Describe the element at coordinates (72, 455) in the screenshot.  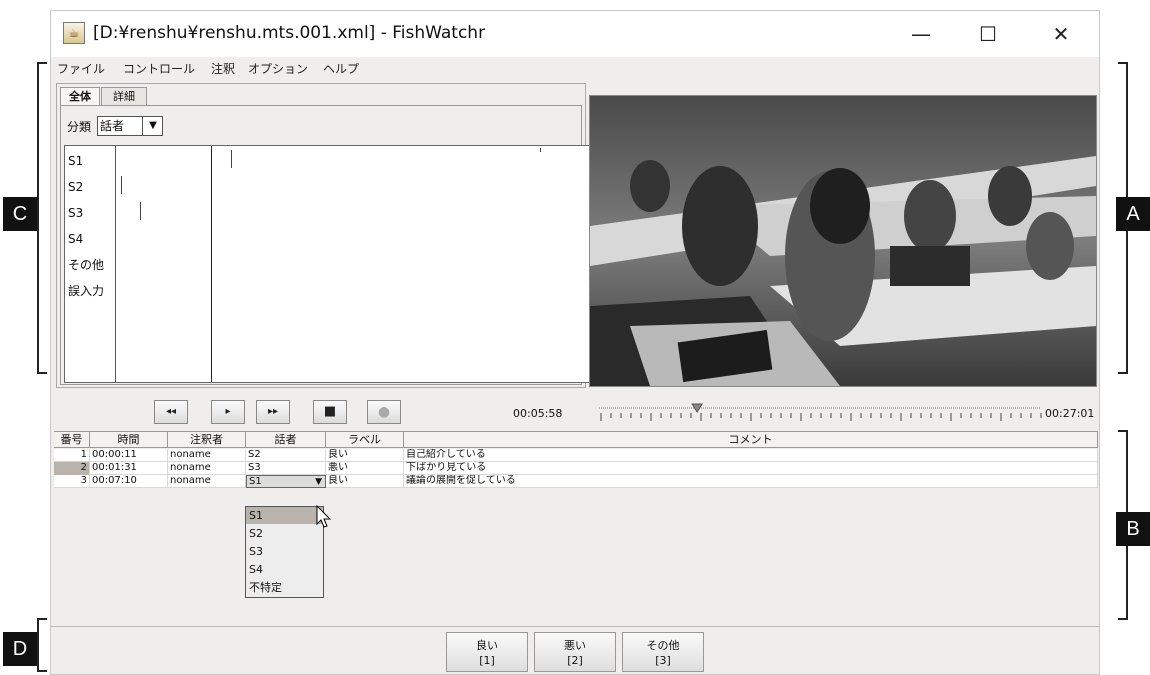
I see `cell-number: 1` at that location.